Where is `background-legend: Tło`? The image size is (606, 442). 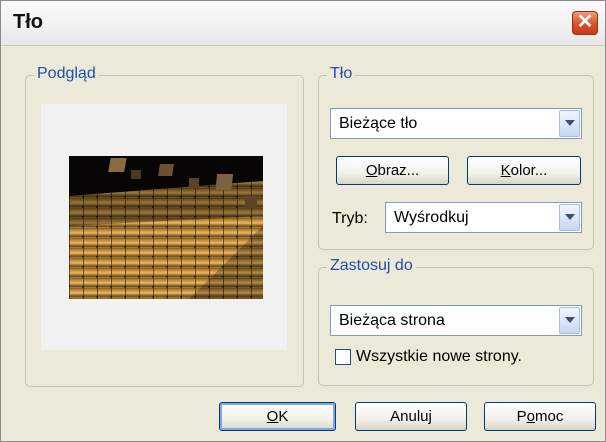 background-legend: Tło is located at coordinates (341, 74).